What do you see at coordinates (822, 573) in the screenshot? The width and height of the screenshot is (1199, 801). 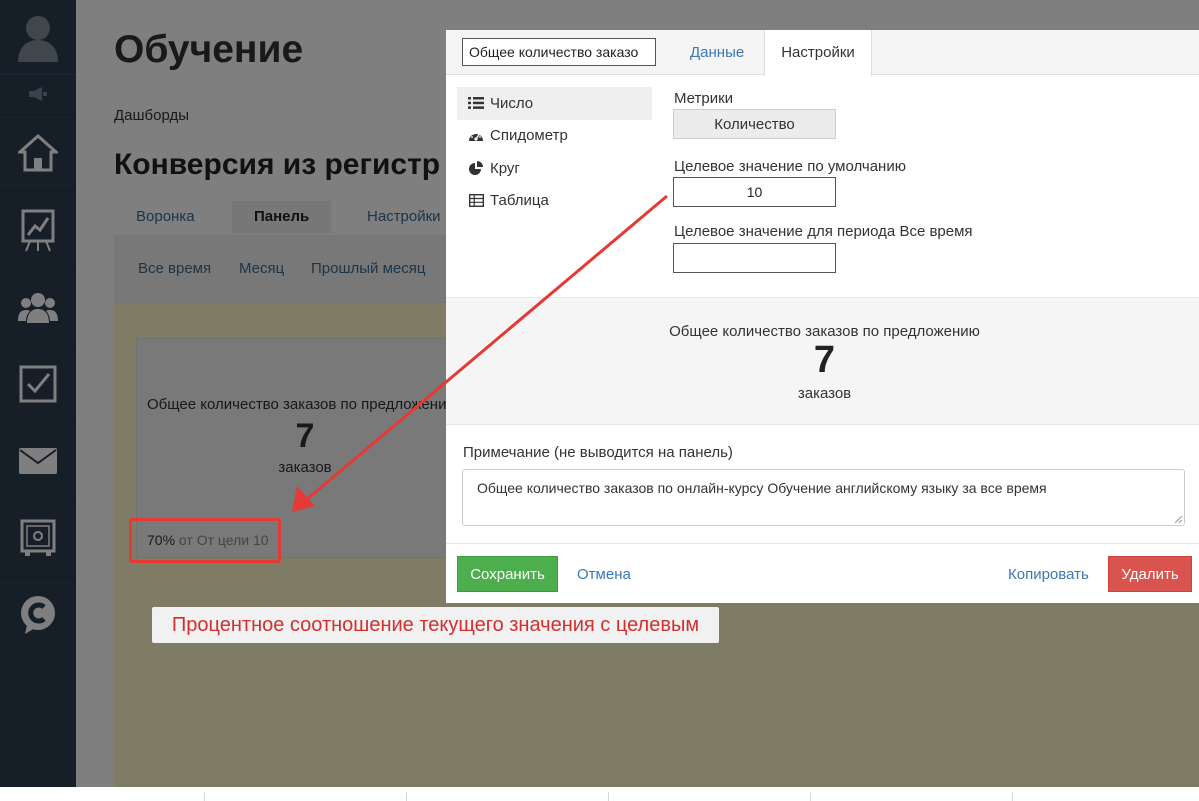 I see `modal-footer: Сохранить Отмена Копировать Удалить` at bounding box center [822, 573].